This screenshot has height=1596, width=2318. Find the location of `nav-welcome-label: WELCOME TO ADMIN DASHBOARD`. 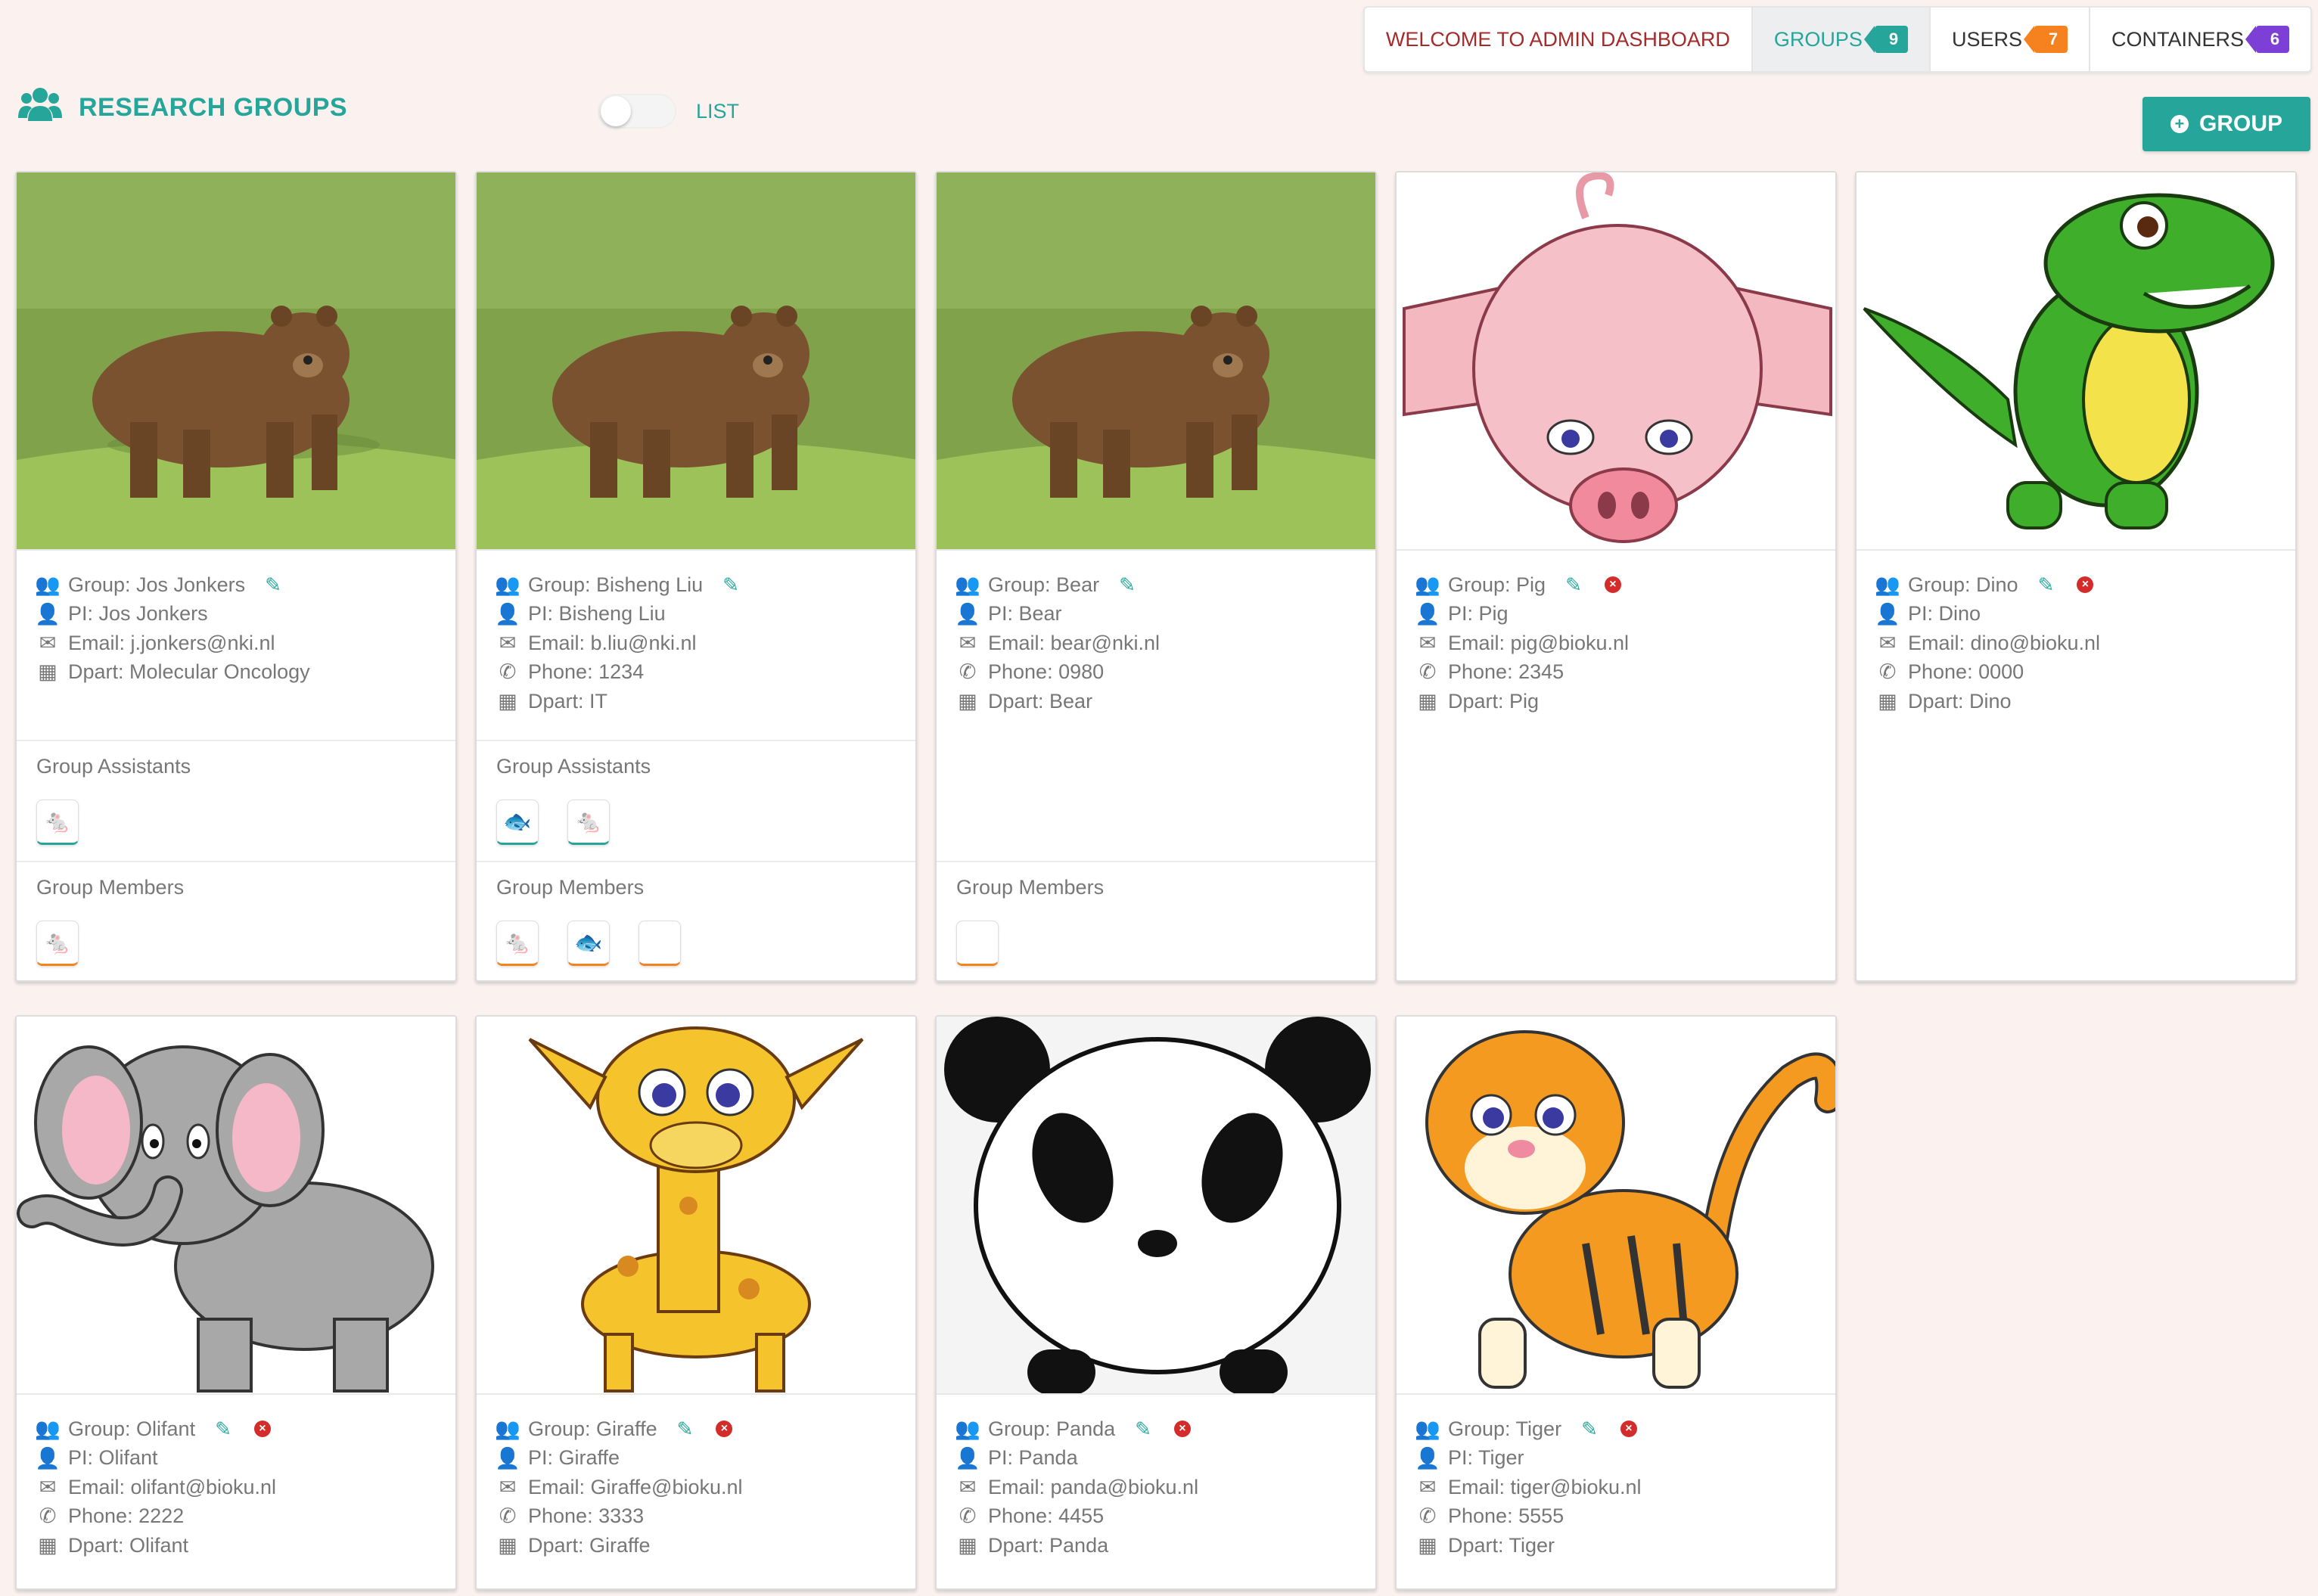

nav-welcome-label: WELCOME TO ADMIN DASHBOARD is located at coordinates (1557, 39).